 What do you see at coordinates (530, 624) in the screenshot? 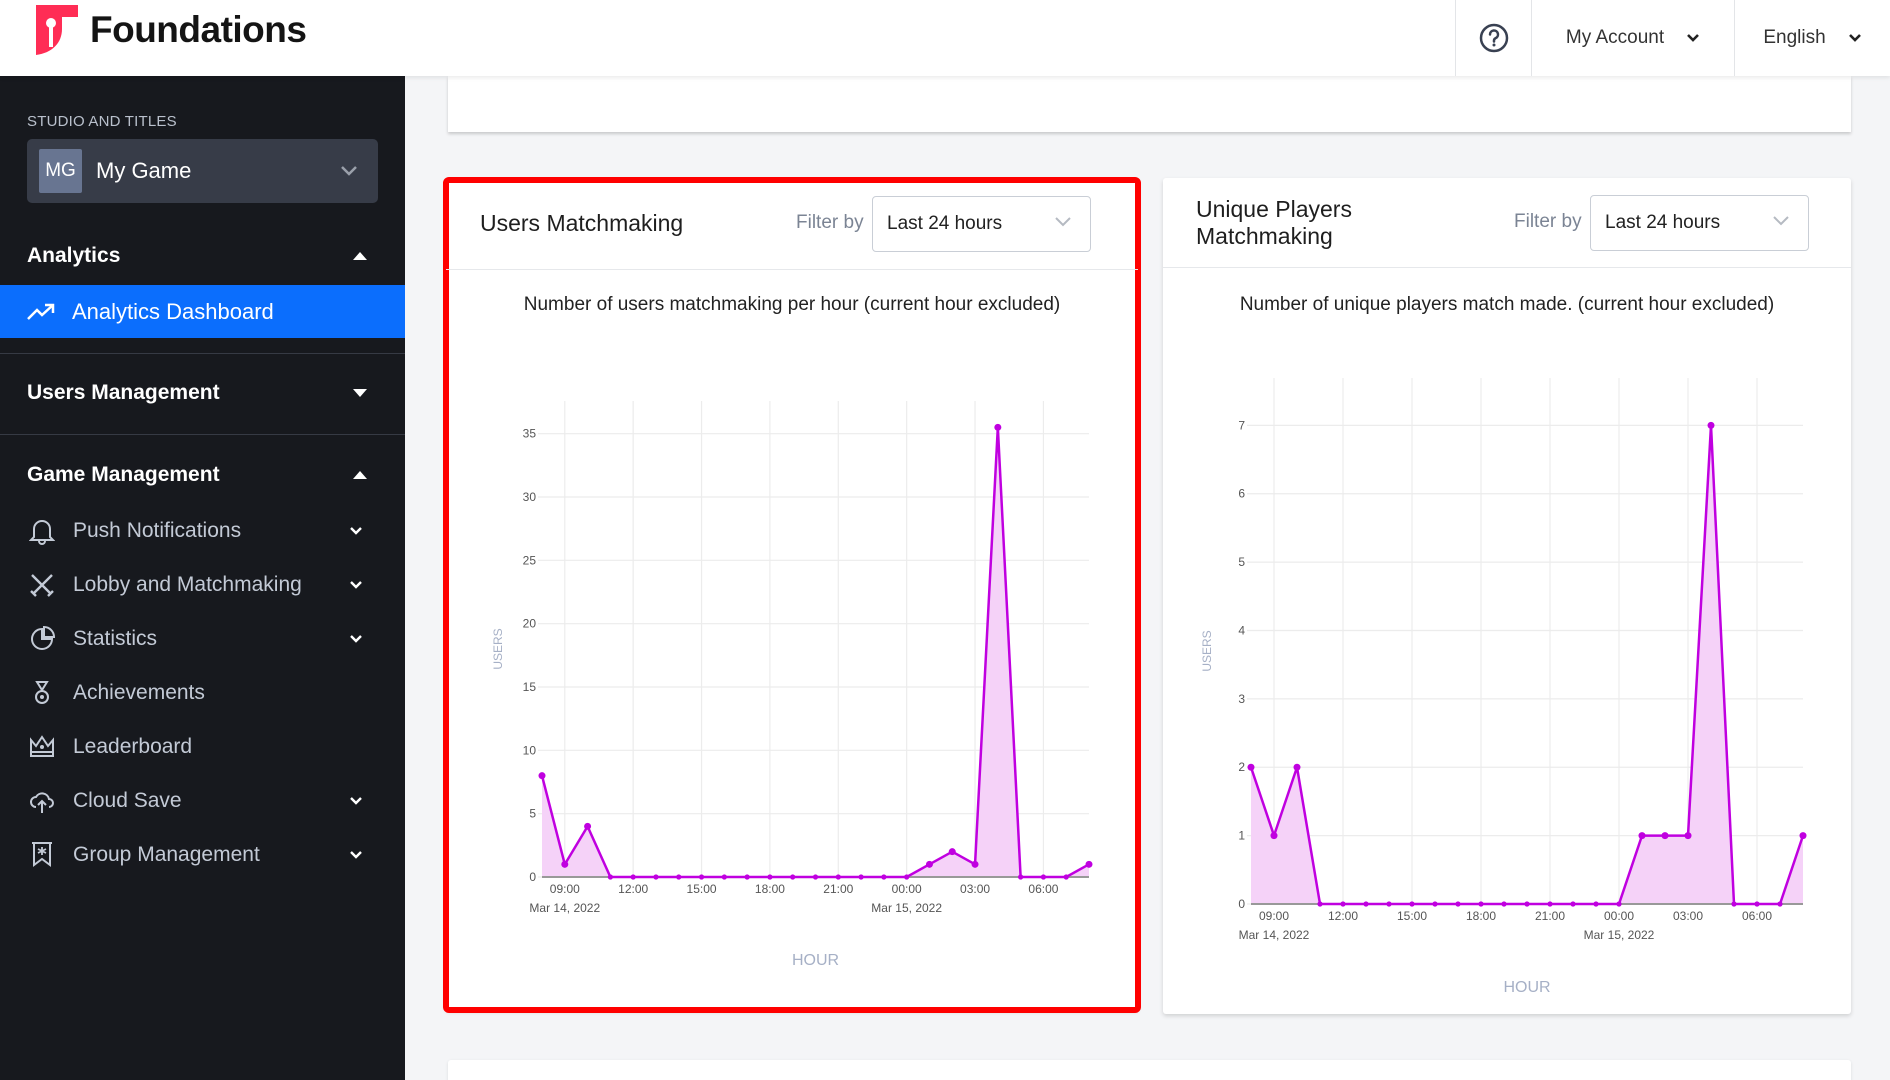
I see `y-tick-label: 20` at bounding box center [530, 624].